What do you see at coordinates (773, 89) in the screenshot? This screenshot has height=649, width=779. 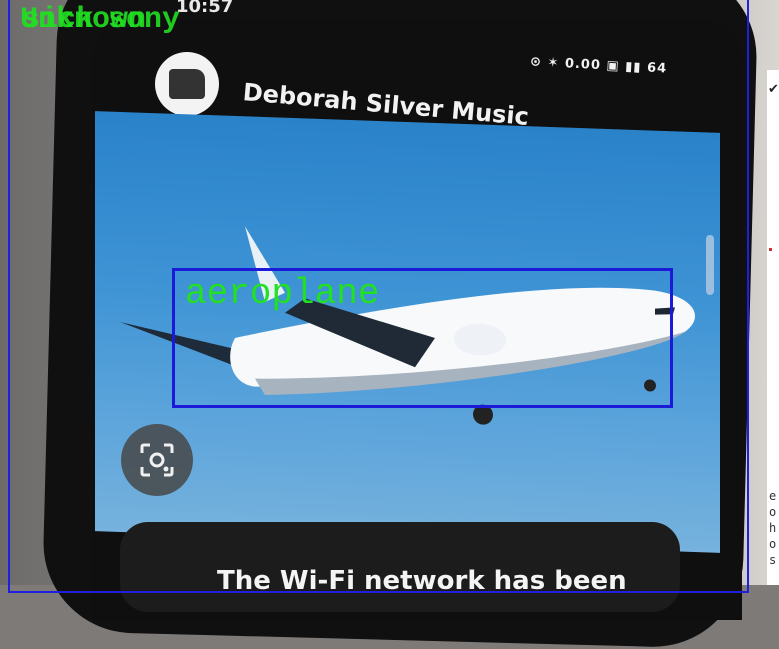 I see `checkmark-icon: ✔` at bounding box center [773, 89].